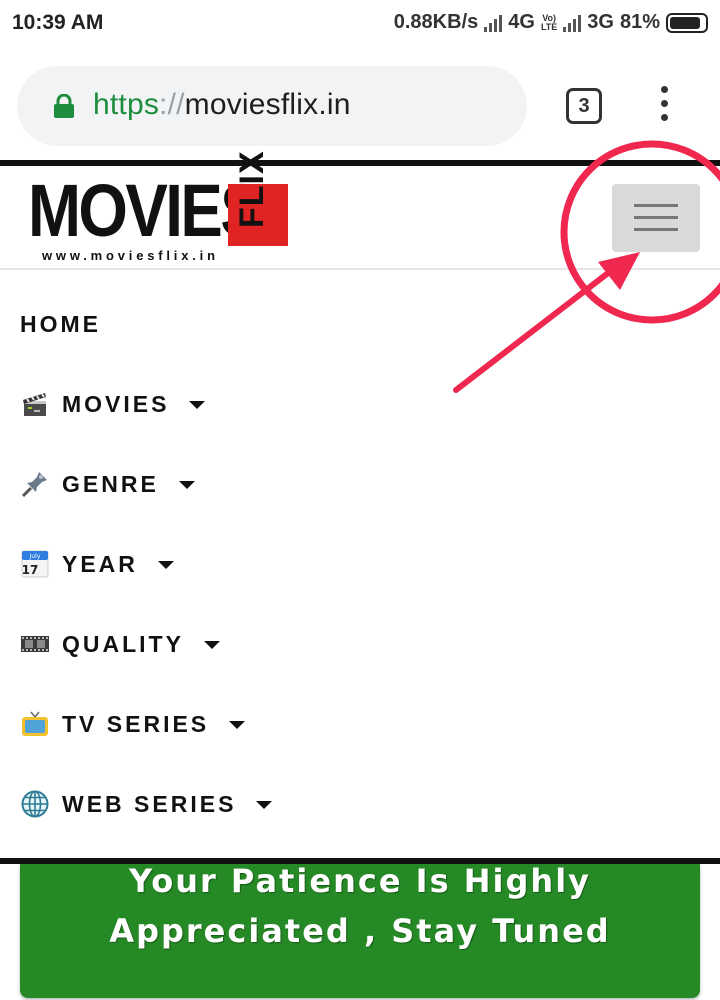 The height and width of the screenshot is (1000, 720). Describe the element at coordinates (267, 104) in the screenshot. I see `url-host: moviesflix.in` at that location.